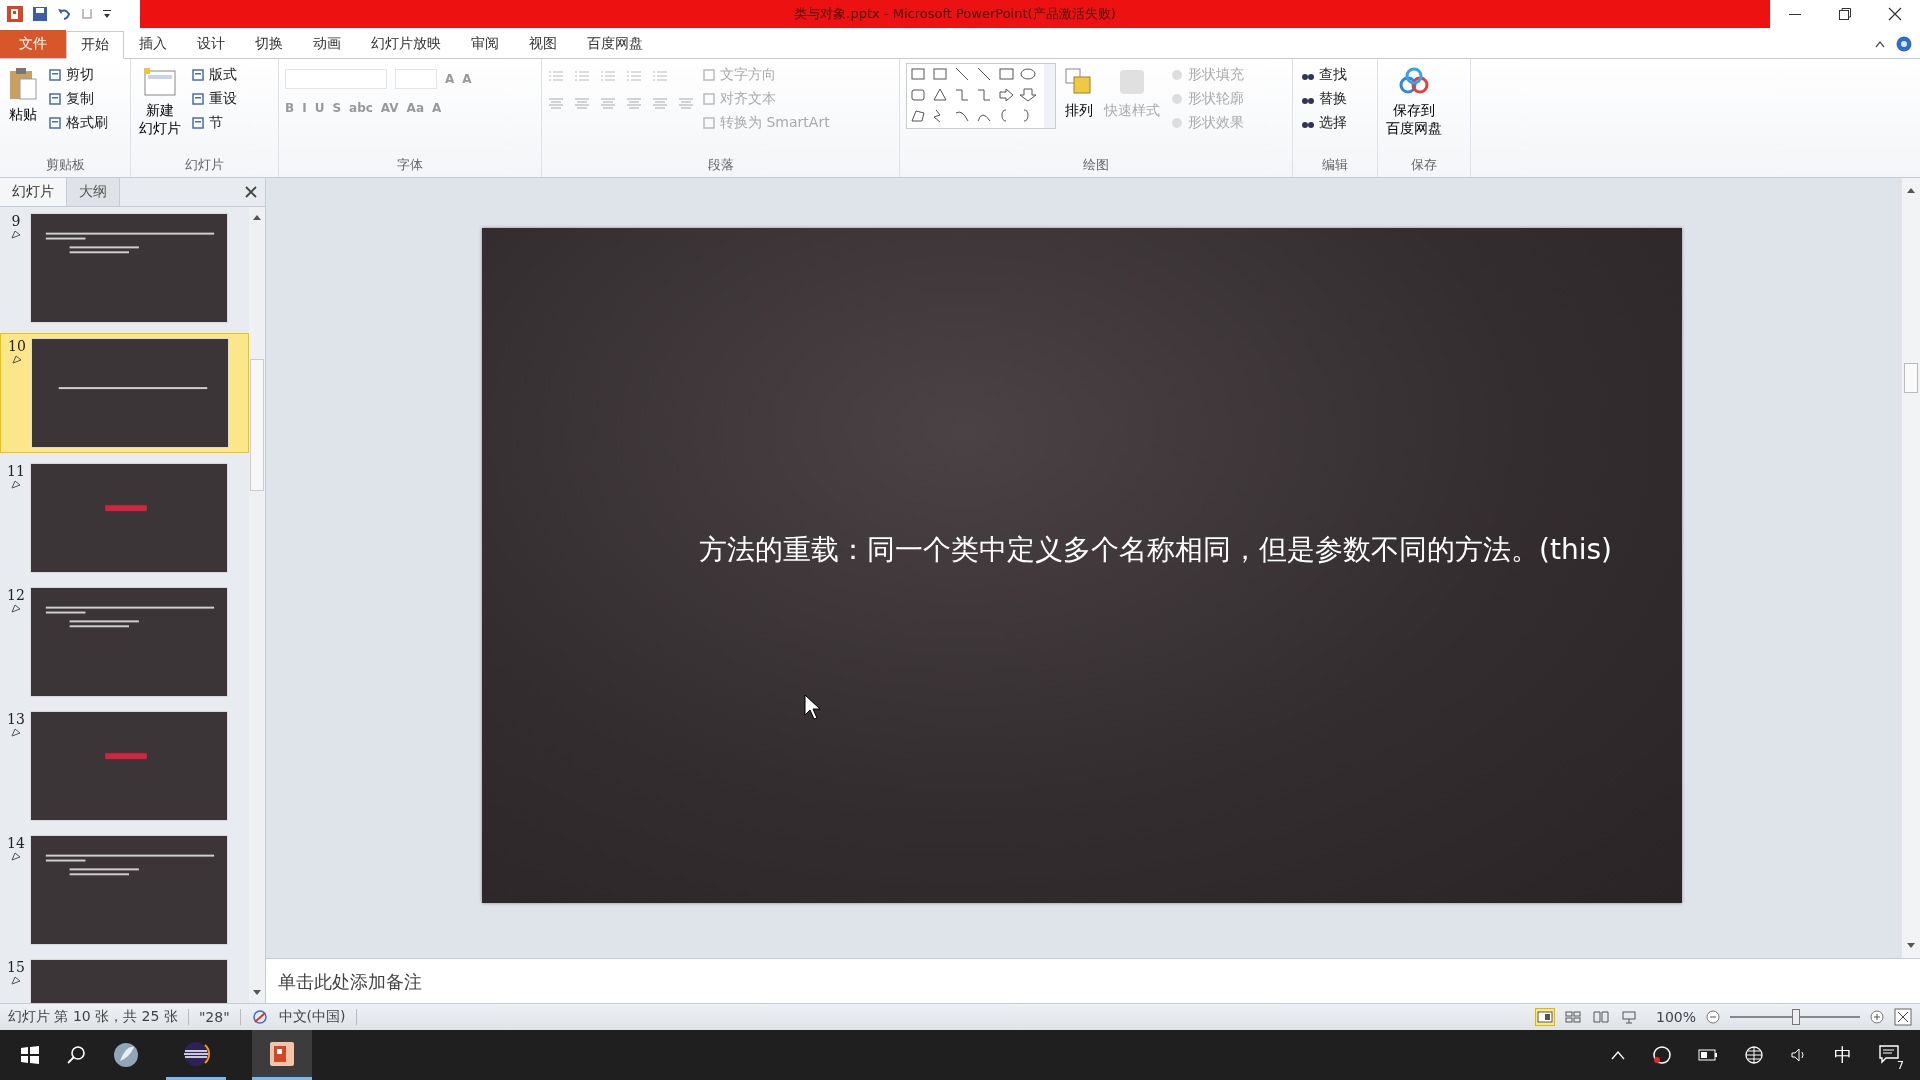 The image size is (1920, 1080). I want to click on panel-tab: 幻灯片, so click(33, 192).